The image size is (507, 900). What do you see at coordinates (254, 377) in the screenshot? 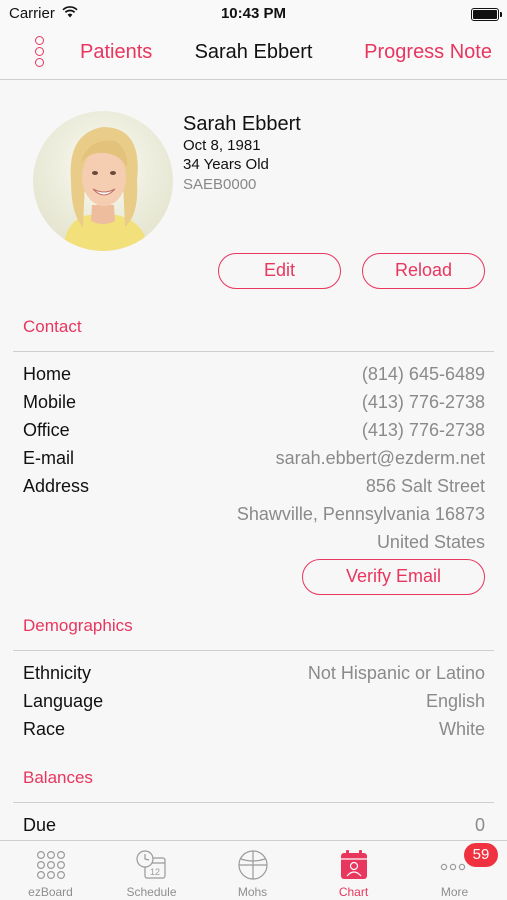
I see `contact-row-home: Home (814) 645-6489` at bounding box center [254, 377].